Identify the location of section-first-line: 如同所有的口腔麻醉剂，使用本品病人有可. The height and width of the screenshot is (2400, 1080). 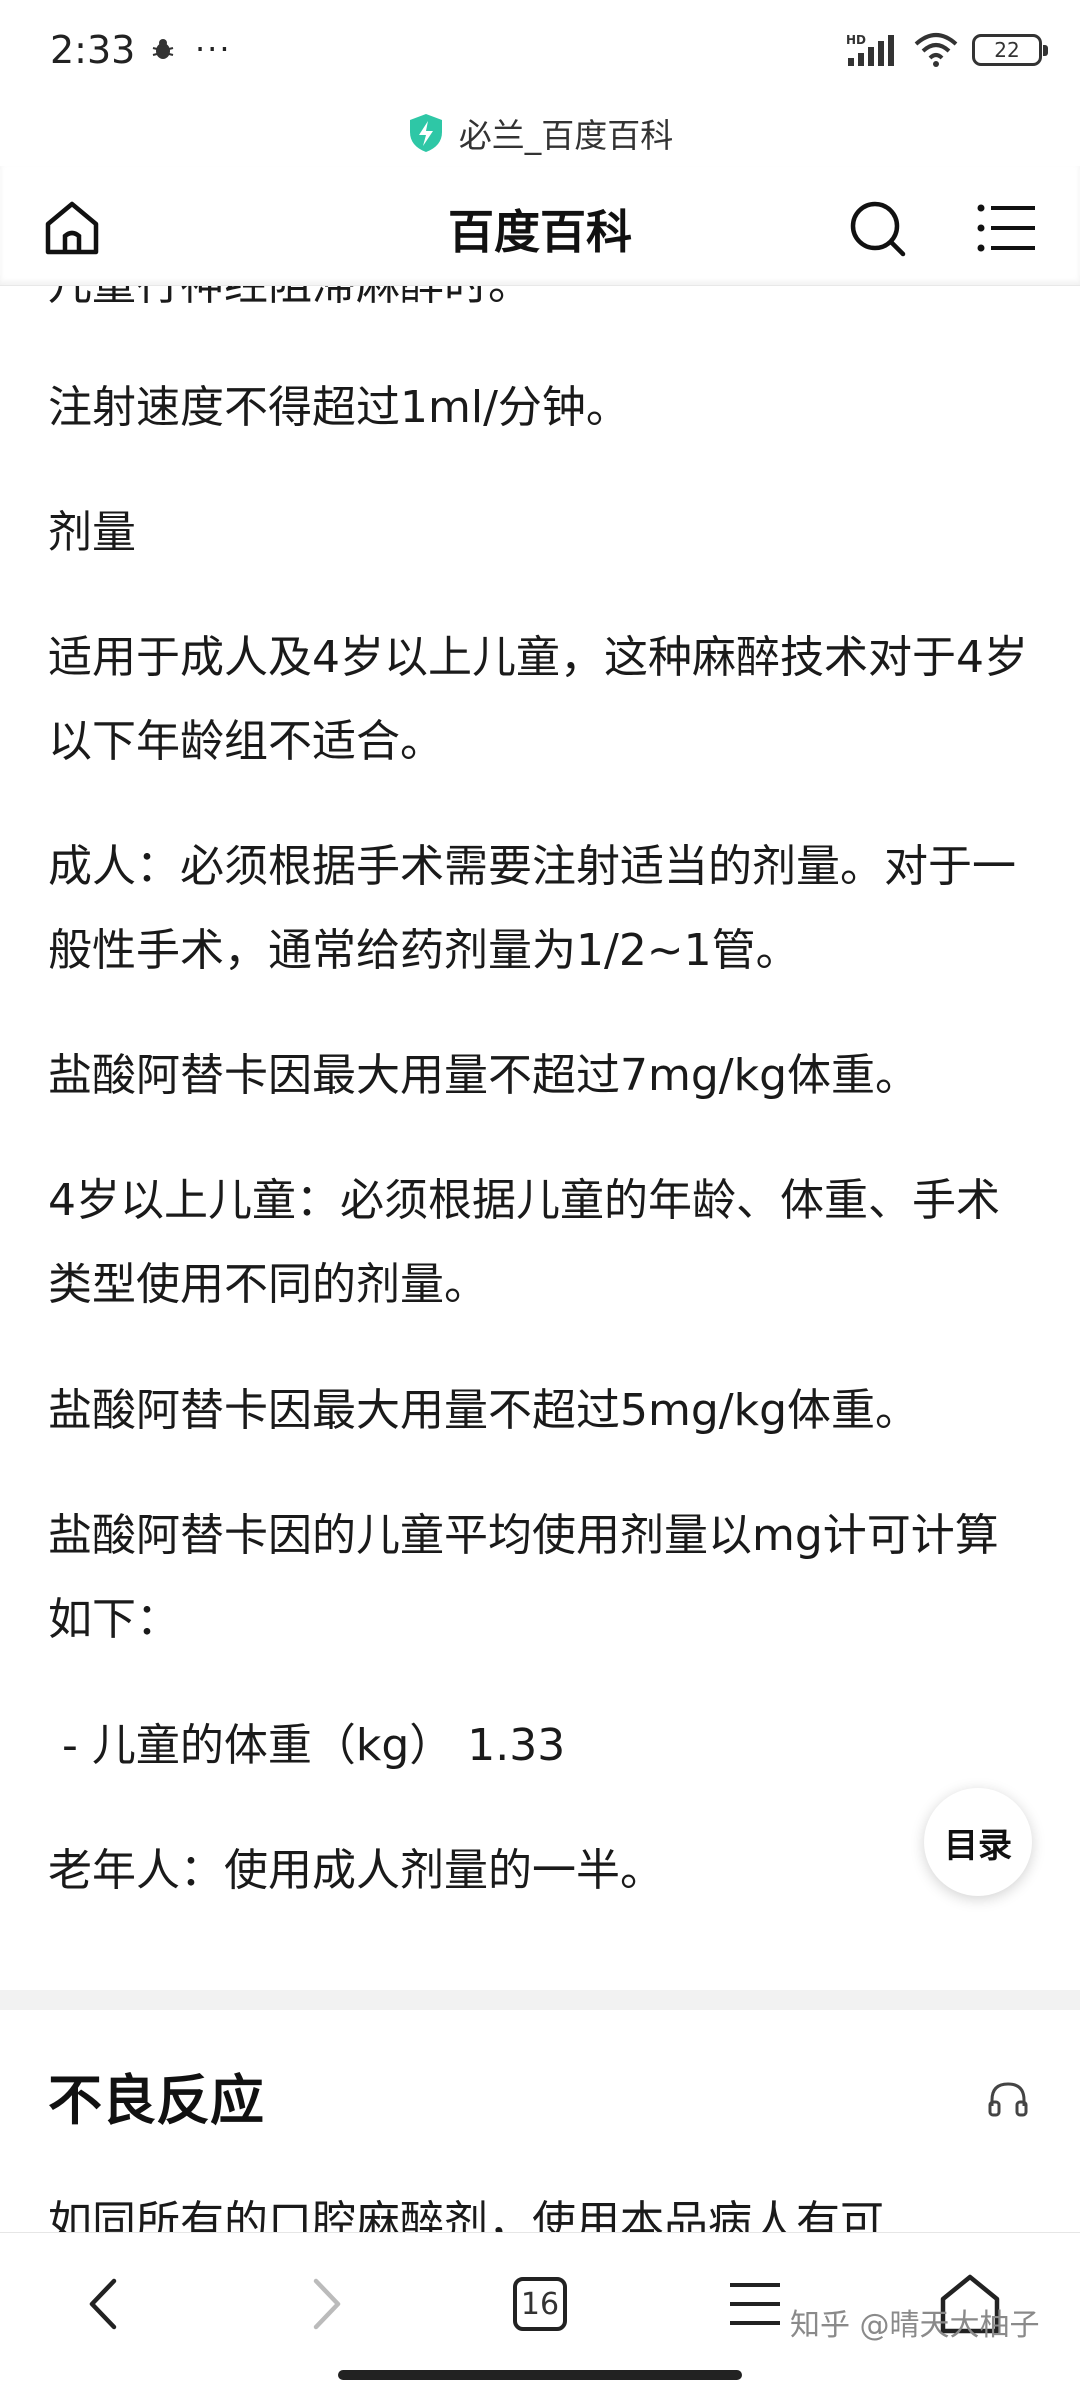
(466, 2216).